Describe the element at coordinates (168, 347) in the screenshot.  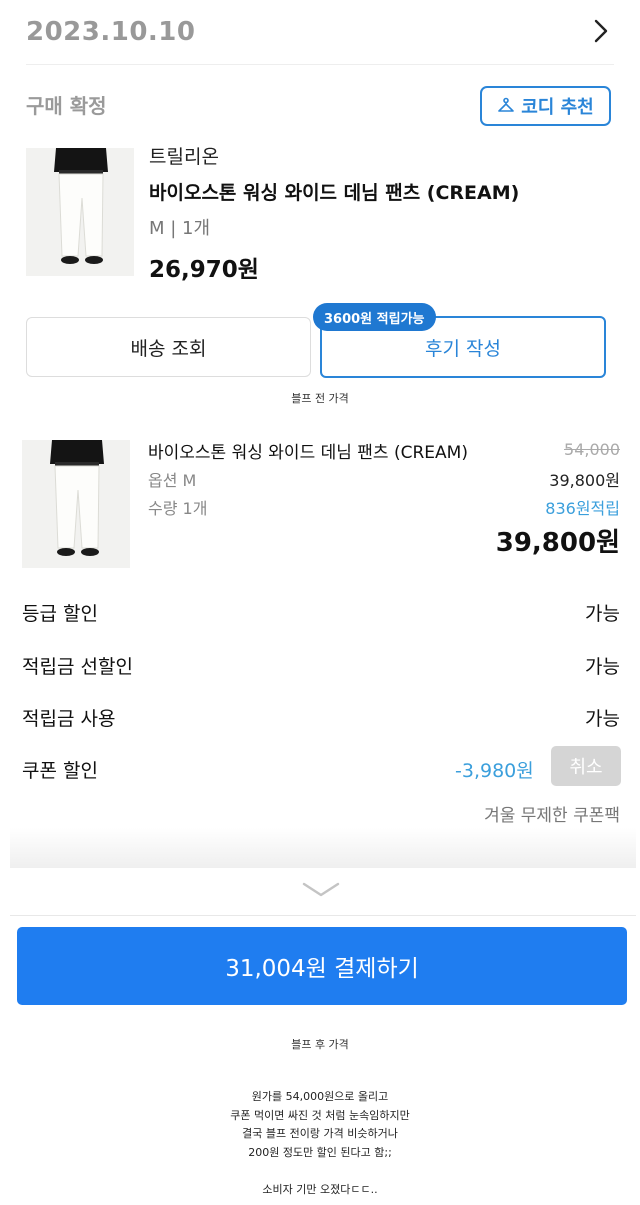
I see `shipping-tracking-button: 배송 조회` at that location.